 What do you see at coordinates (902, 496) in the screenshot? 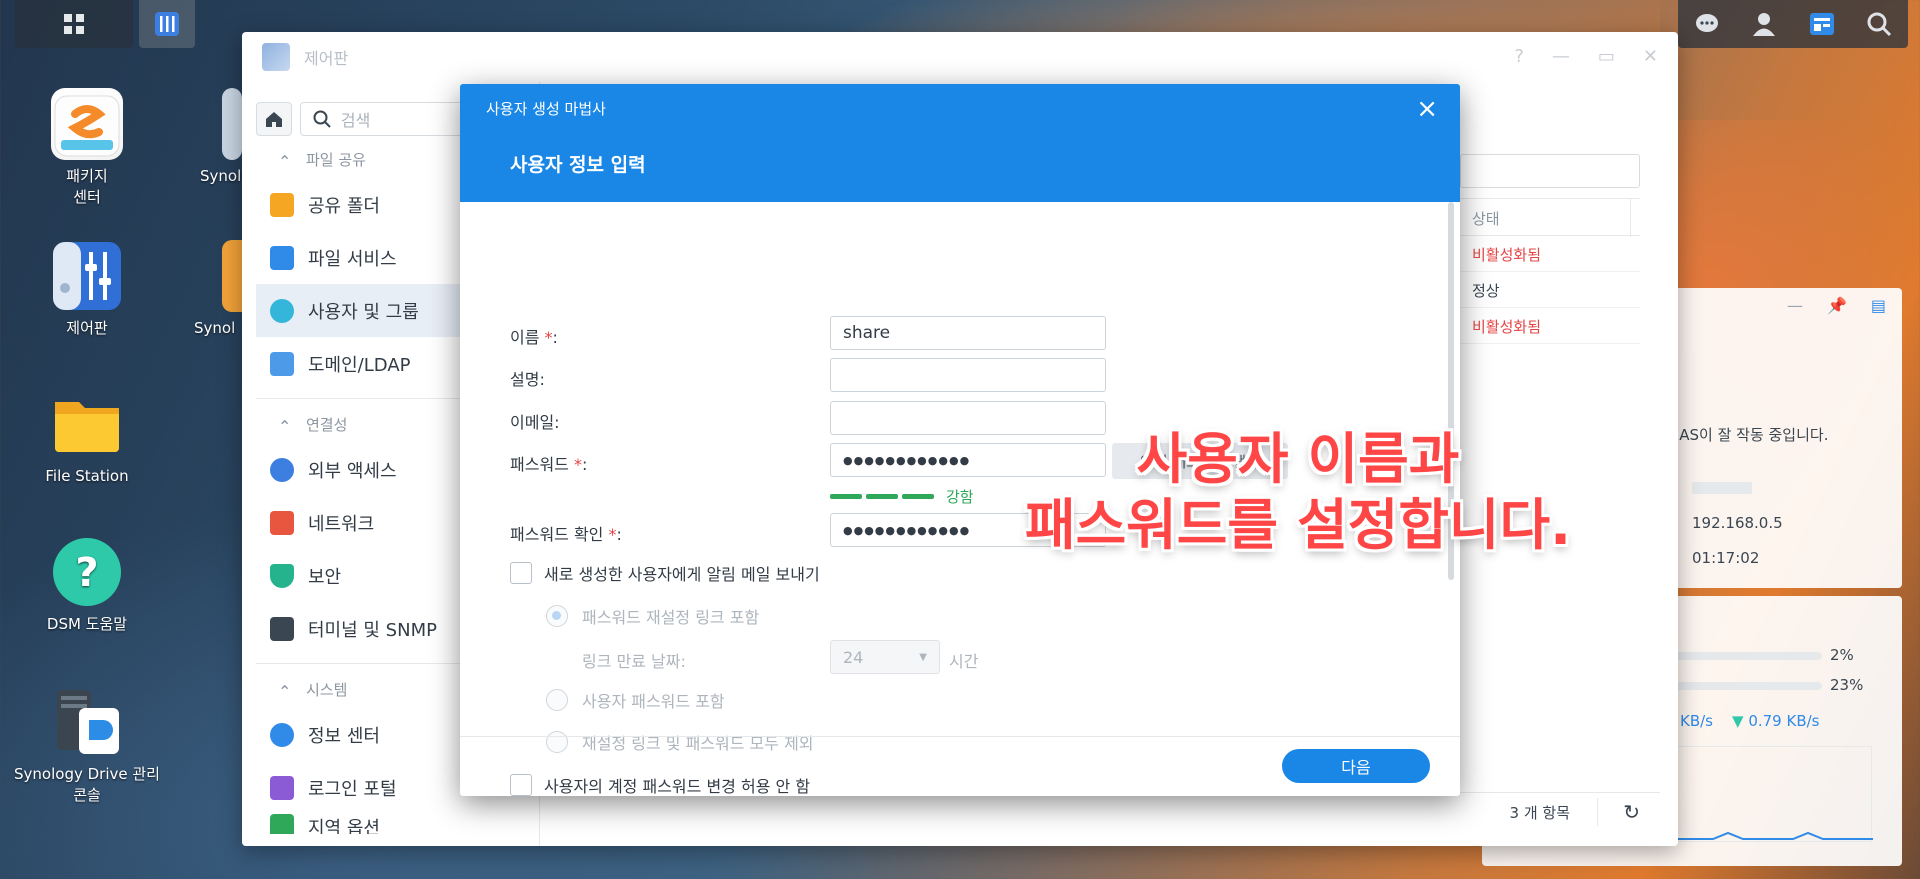
I see `password-strength-meter: 강함` at bounding box center [902, 496].